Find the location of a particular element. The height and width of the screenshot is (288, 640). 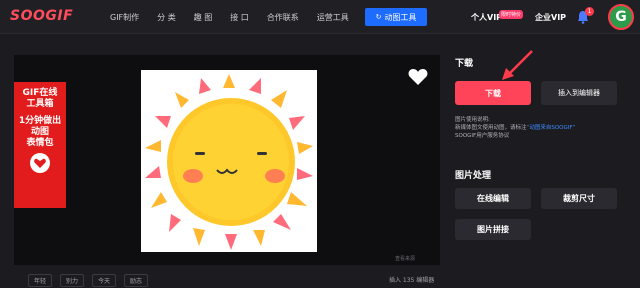

nav-ops-tools: 运营工具 is located at coordinates (333, 17).